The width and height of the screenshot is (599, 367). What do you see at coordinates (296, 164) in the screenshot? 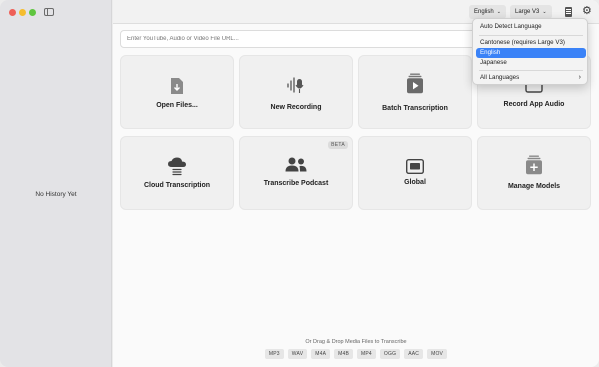
I see `people-icon` at bounding box center [296, 164].